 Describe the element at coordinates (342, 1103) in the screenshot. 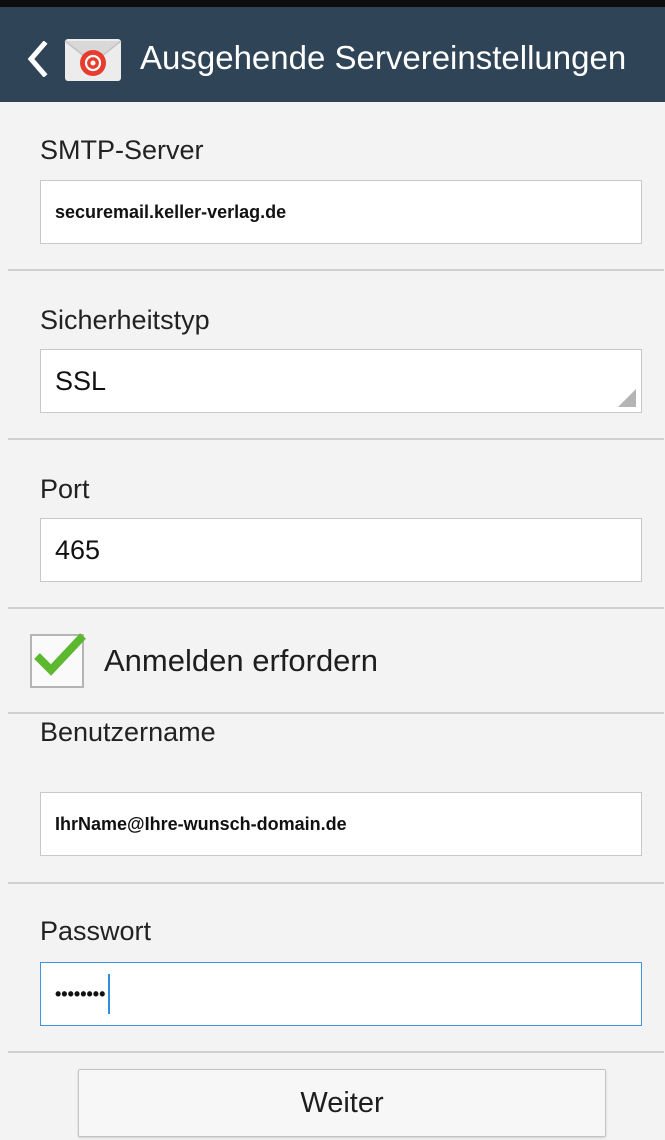

I see `next-button: Weiter` at that location.